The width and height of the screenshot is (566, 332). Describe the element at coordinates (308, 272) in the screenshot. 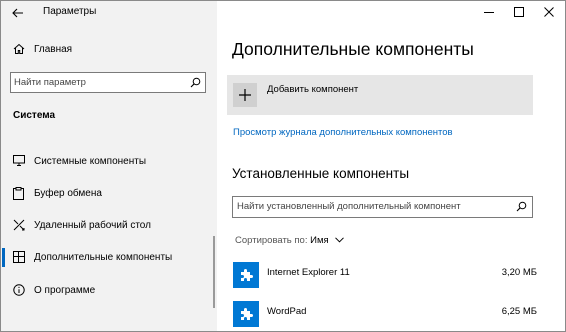

I see `component-name: Internet Explorer 11` at that location.